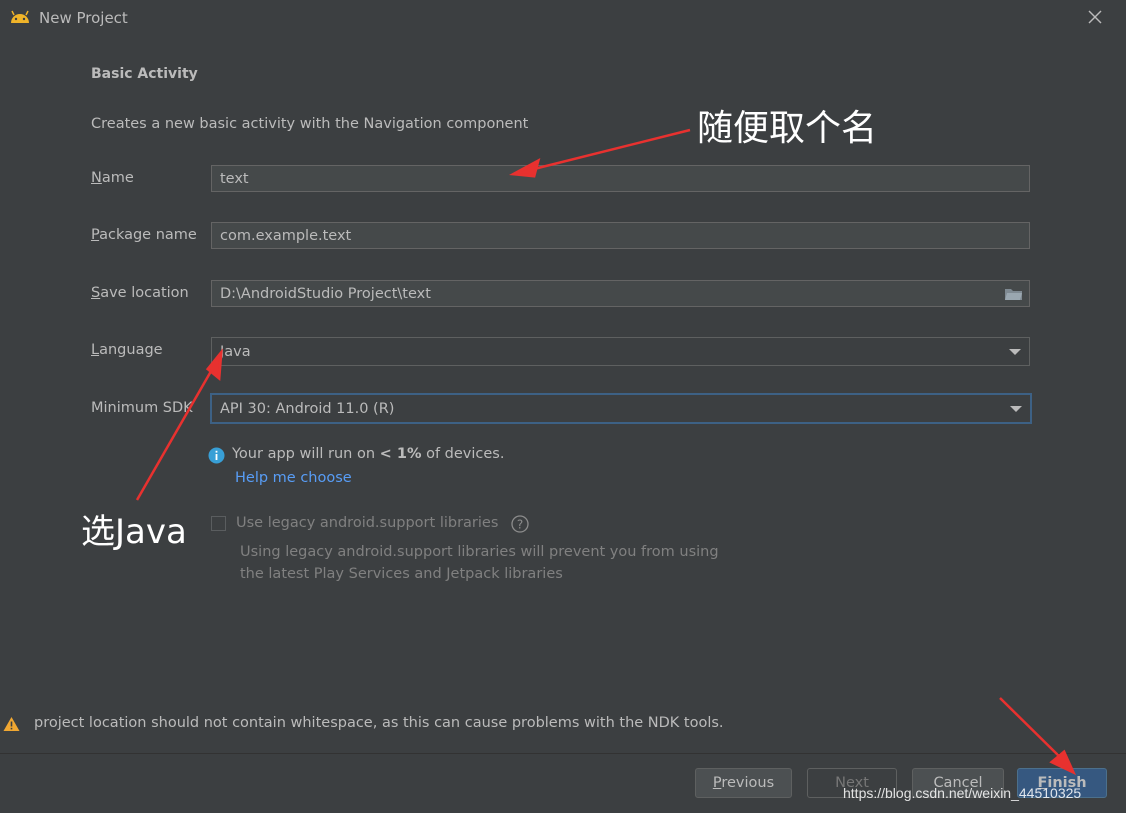 The image size is (1126, 813). I want to click on save-location-input: D:\AndroidStudio Project\text, so click(620, 293).